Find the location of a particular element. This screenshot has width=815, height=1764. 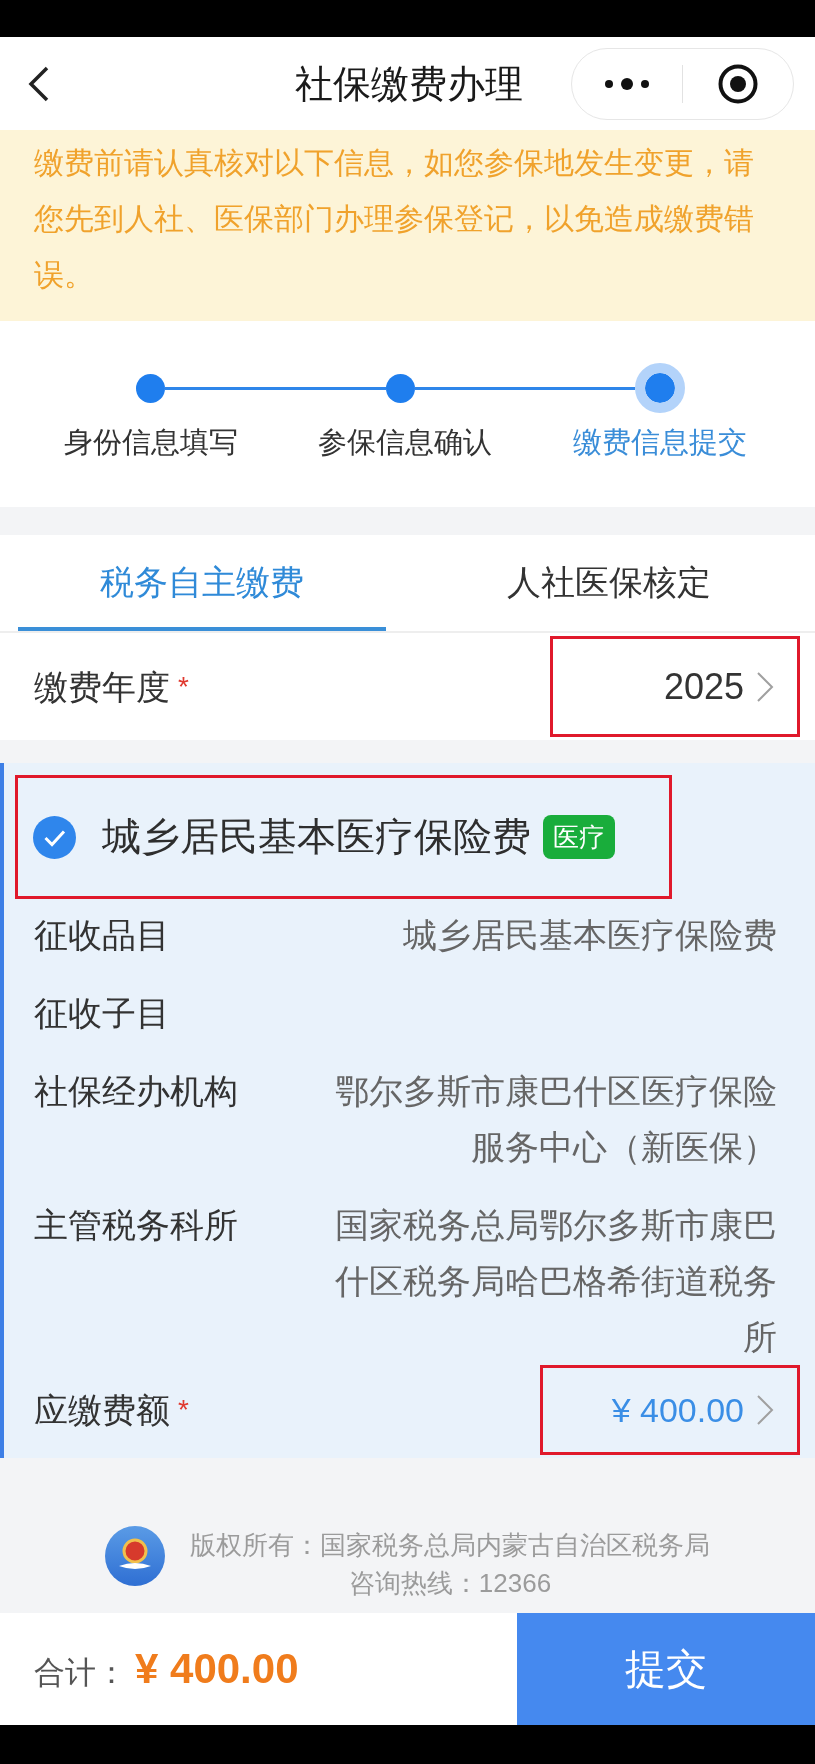

back-icon is located at coordinates (39, 83).